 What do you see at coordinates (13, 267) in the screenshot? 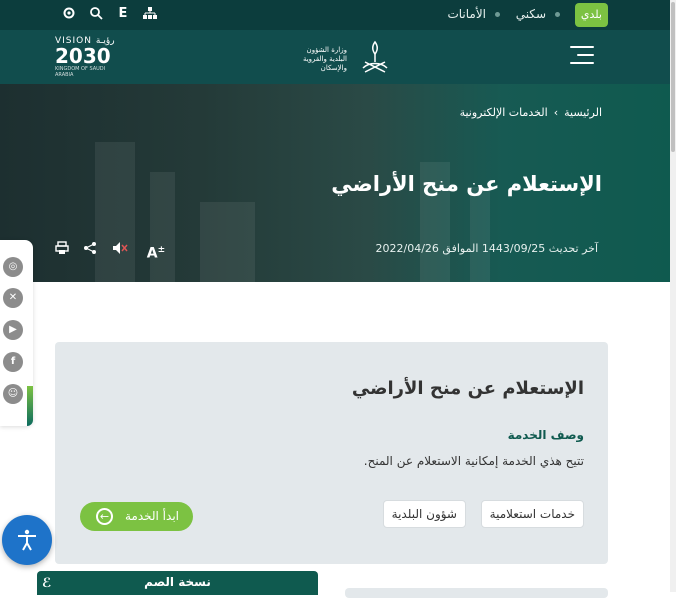
I see `instagram-icon: ◎` at bounding box center [13, 267].